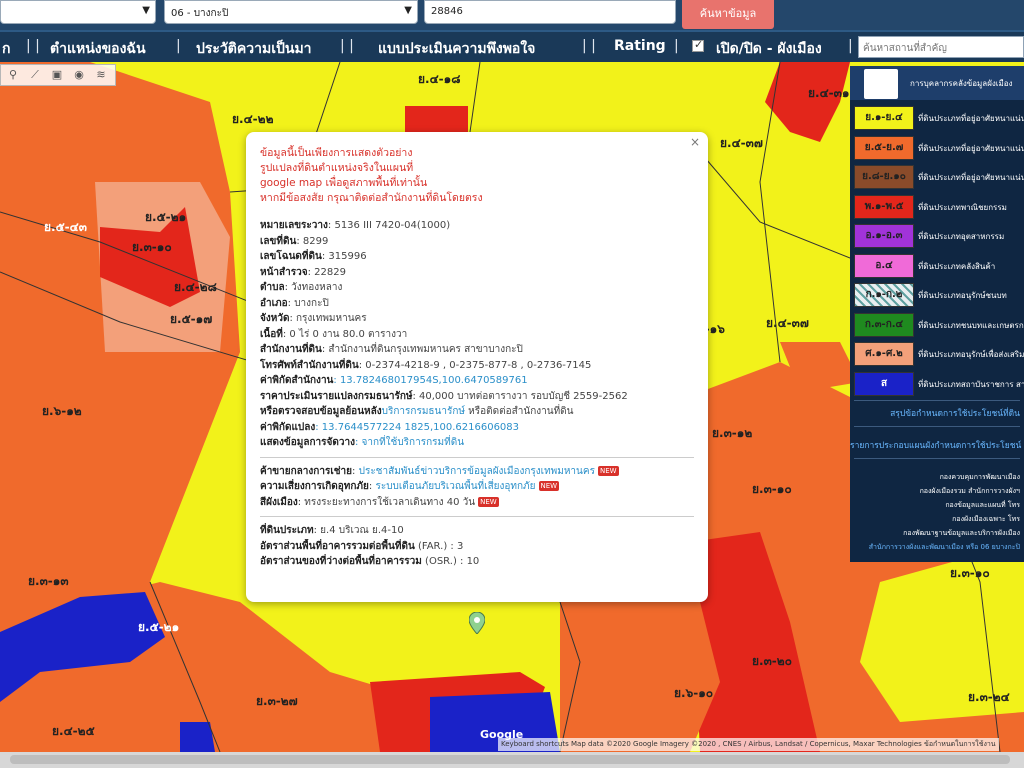  Describe the element at coordinates (477, 531) in the screenshot. I see `info-row: ที่ดินประเภท: ย.4 บริเวณ ย.4-10` at that location.